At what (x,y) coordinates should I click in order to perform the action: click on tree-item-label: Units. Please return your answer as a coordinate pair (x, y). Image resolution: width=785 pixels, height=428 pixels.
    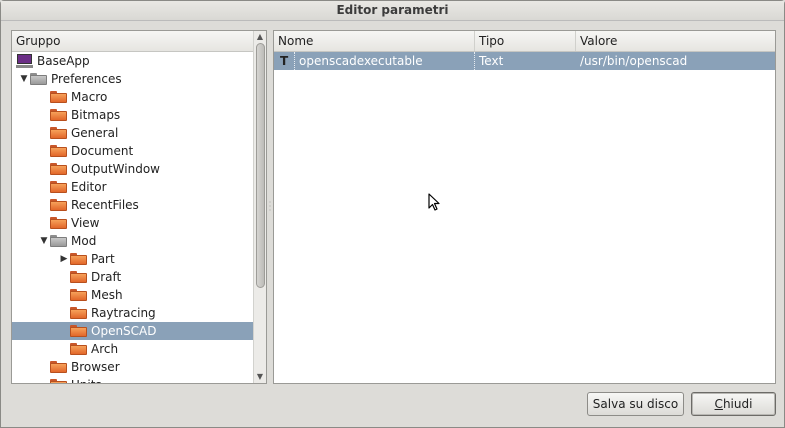
    Looking at the image, I should click on (86, 379).